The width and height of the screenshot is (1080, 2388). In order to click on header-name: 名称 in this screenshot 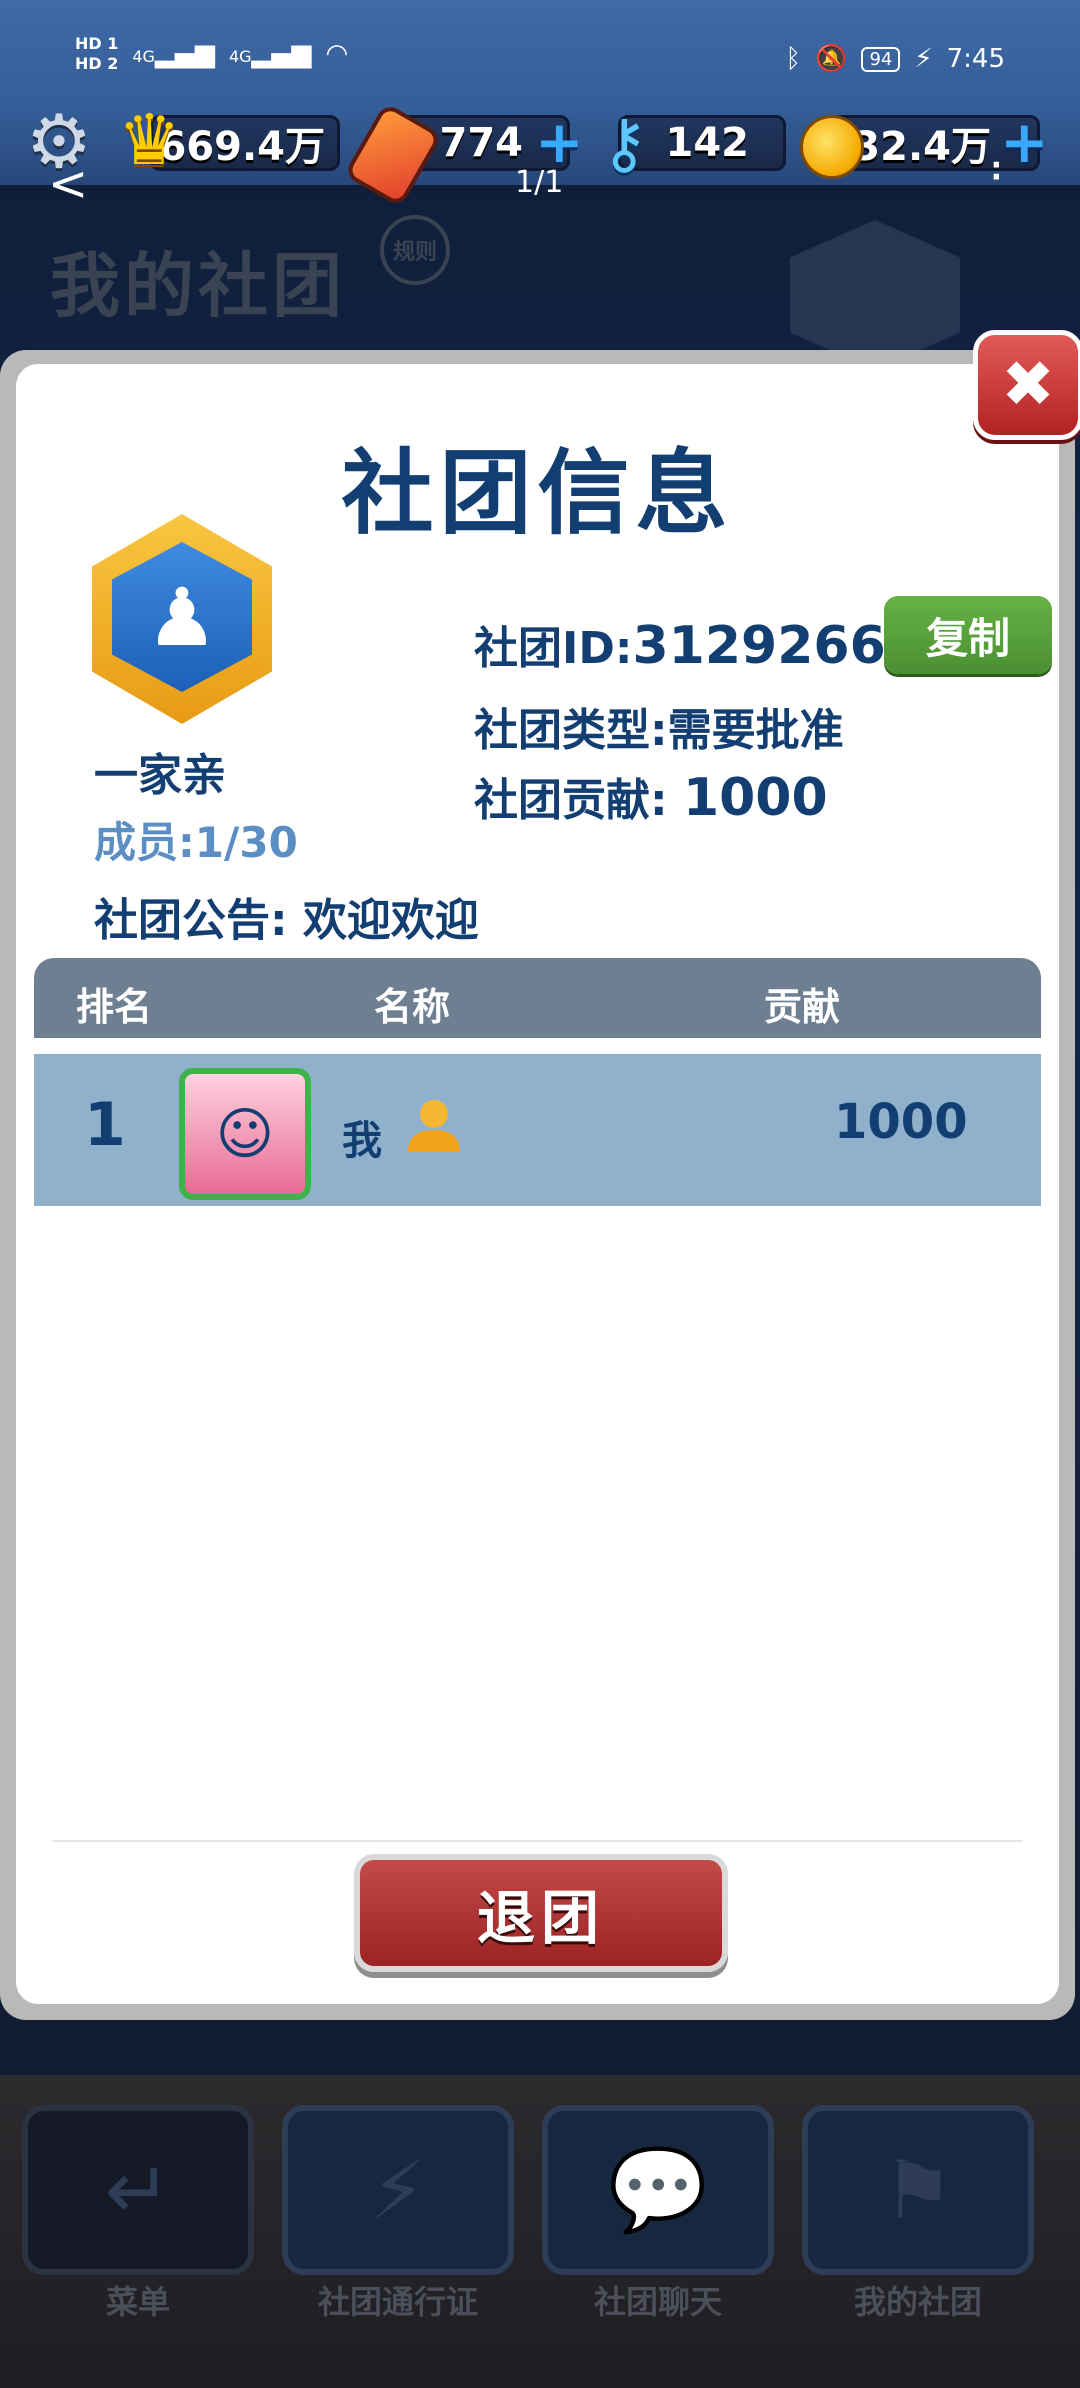, I will do `click(412, 1007)`.